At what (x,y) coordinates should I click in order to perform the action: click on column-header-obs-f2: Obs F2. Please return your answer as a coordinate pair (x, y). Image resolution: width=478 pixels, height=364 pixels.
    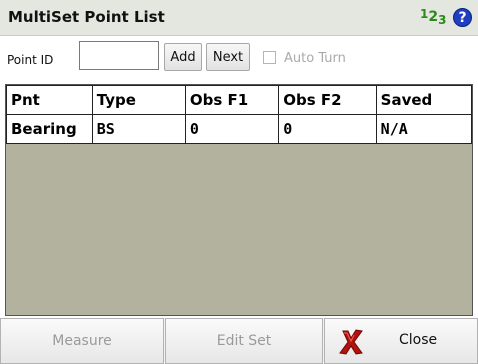
    Looking at the image, I should click on (327, 100).